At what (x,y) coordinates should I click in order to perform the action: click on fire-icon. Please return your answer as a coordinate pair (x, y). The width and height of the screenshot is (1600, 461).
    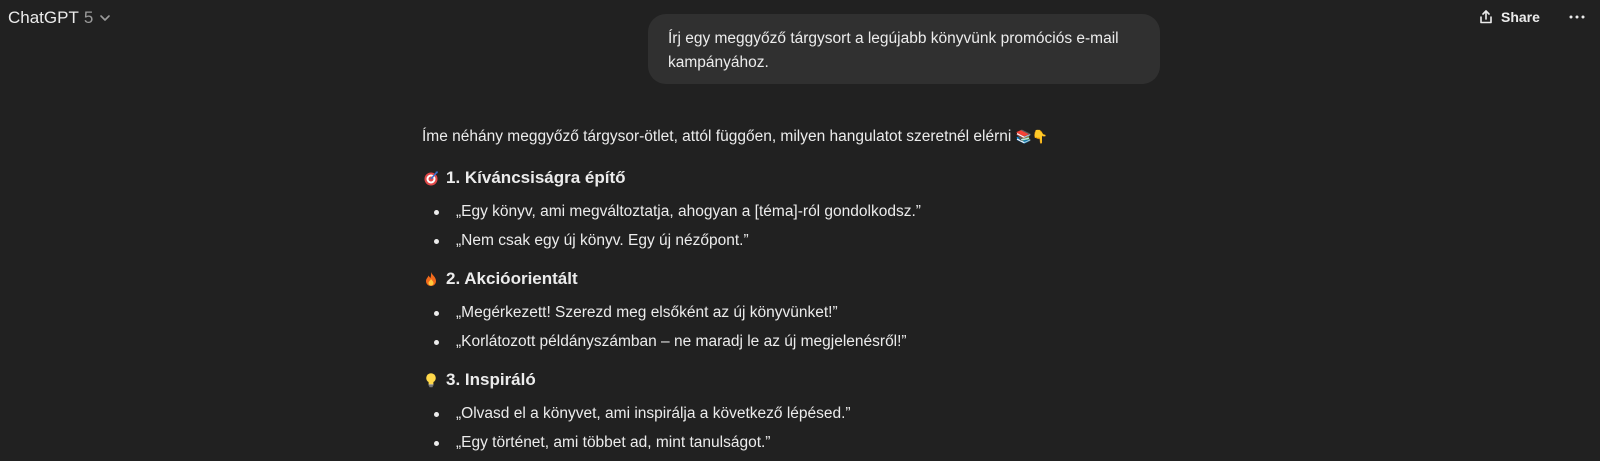
    Looking at the image, I should click on (431, 279).